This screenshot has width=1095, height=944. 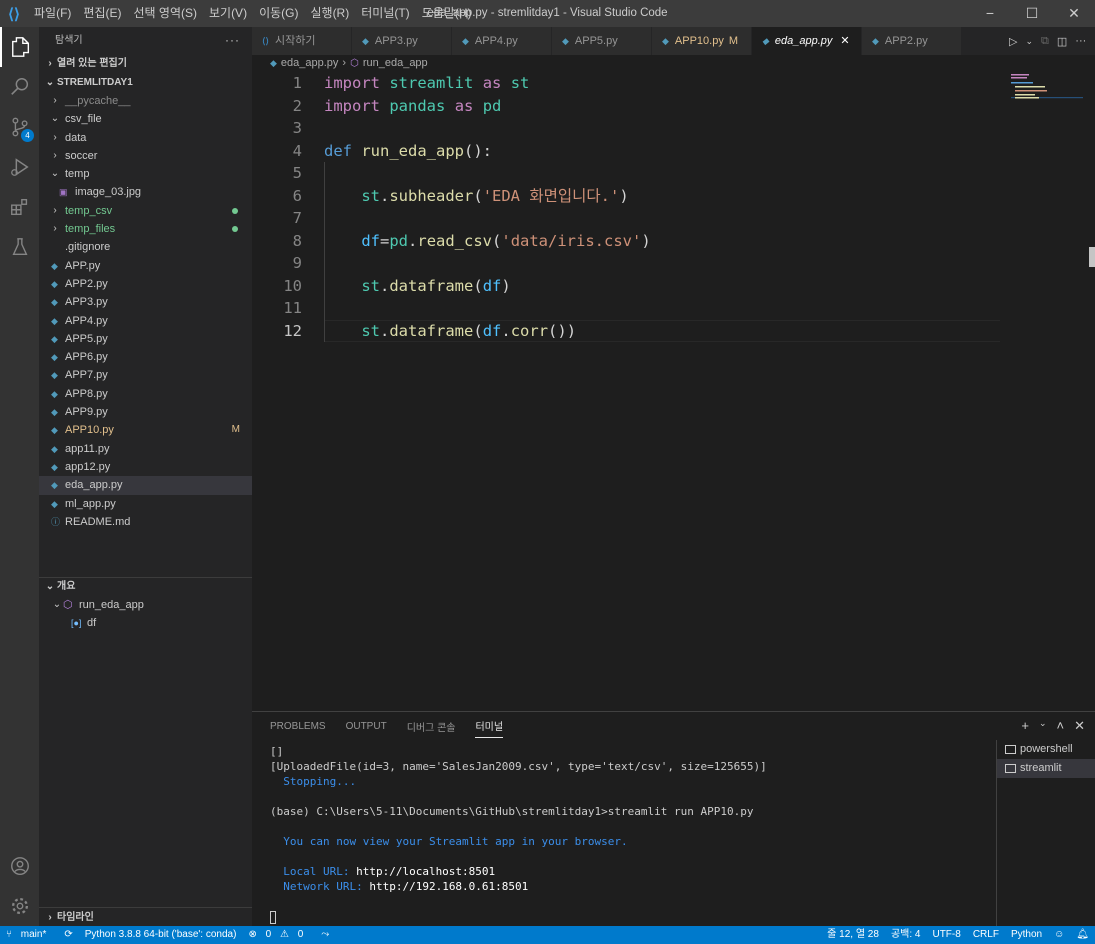 What do you see at coordinates (161, 935) in the screenshot?
I see `python-interpreter: Python 3.8.8 64-bit ('base': conda)` at bounding box center [161, 935].